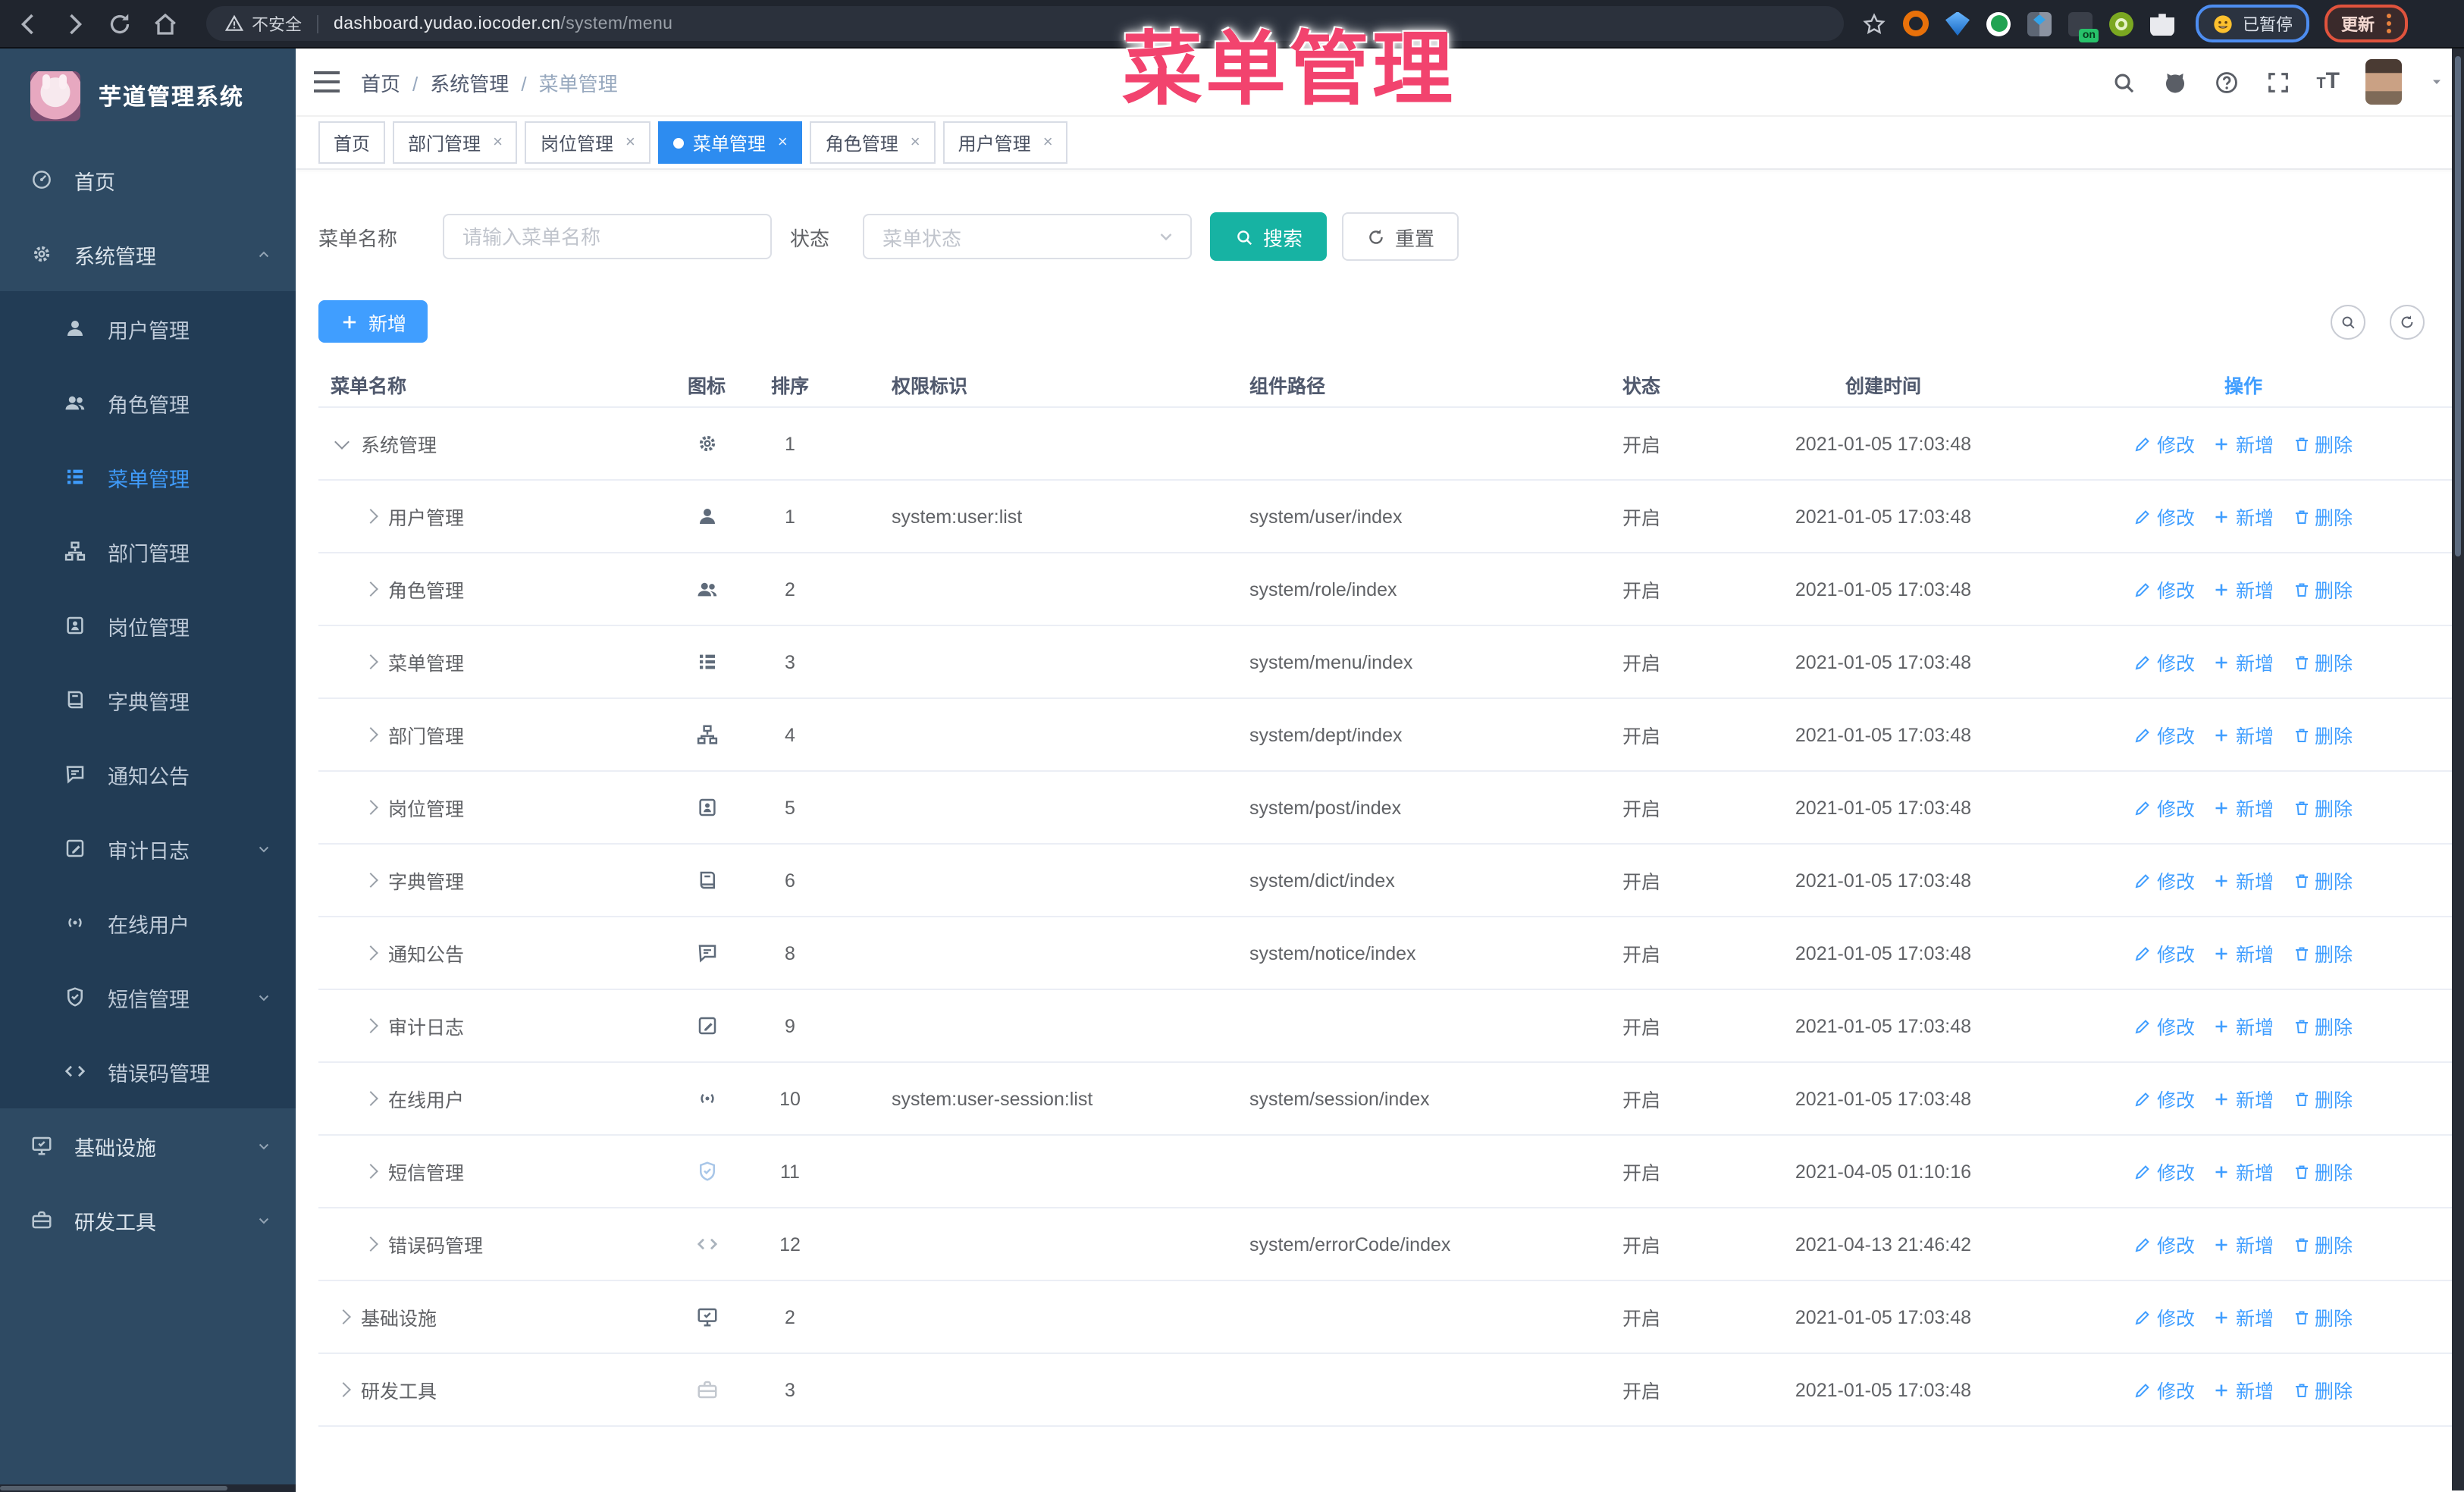 The height and width of the screenshot is (1492, 2464). I want to click on bookmark-star-icon, so click(1874, 23).